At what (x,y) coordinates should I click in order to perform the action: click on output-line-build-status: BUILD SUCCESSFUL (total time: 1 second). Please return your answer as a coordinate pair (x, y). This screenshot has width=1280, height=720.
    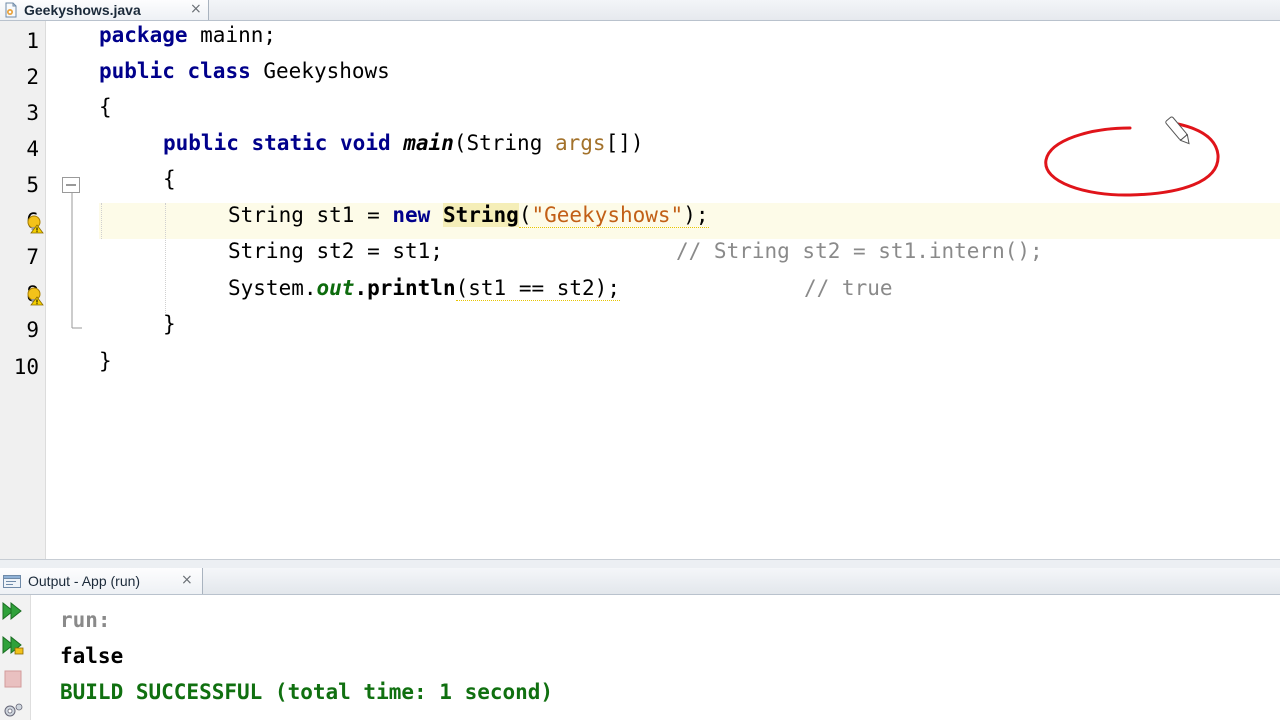
    Looking at the image, I should click on (307, 692).